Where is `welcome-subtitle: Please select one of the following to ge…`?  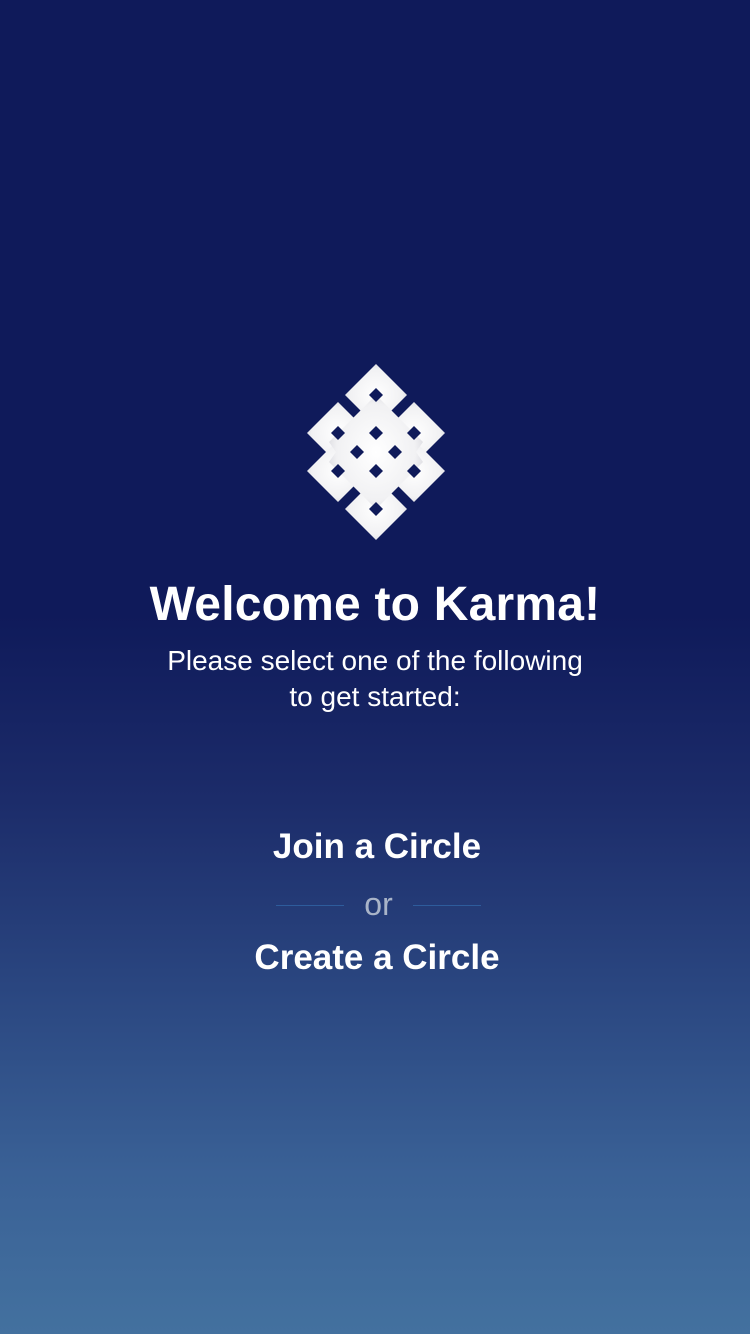
welcome-subtitle: Please select one of the following to ge… is located at coordinates (375, 679).